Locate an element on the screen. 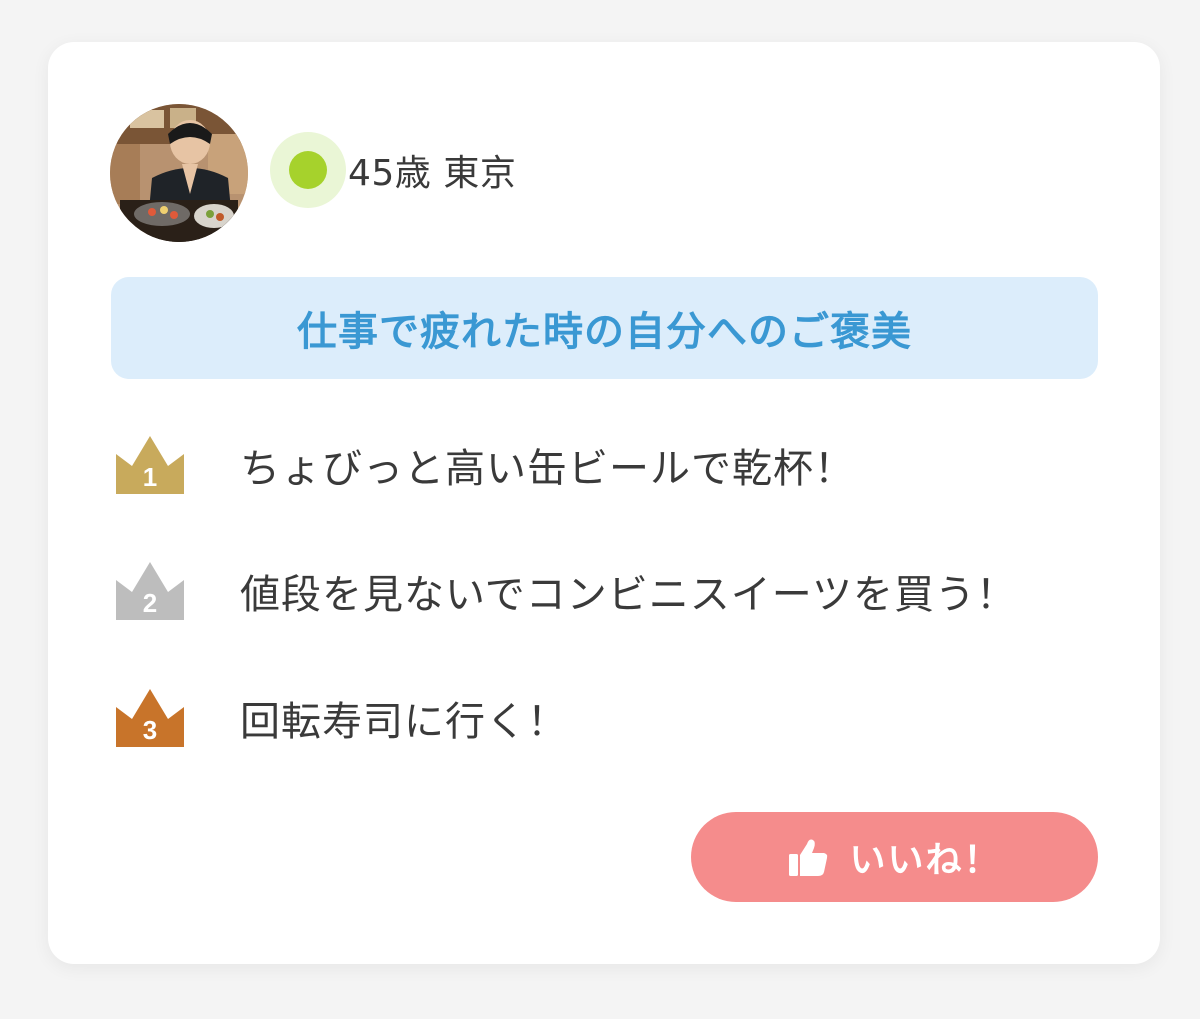  topic-title: 仕事で疲れた時の自分へのご褒美 is located at coordinates (604, 332).